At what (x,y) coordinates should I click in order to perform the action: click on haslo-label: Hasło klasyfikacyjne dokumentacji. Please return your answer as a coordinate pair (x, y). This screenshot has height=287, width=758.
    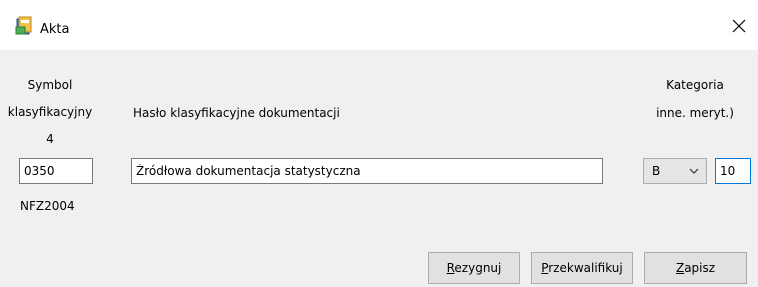
    Looking at the image, I should click on (236, 113).